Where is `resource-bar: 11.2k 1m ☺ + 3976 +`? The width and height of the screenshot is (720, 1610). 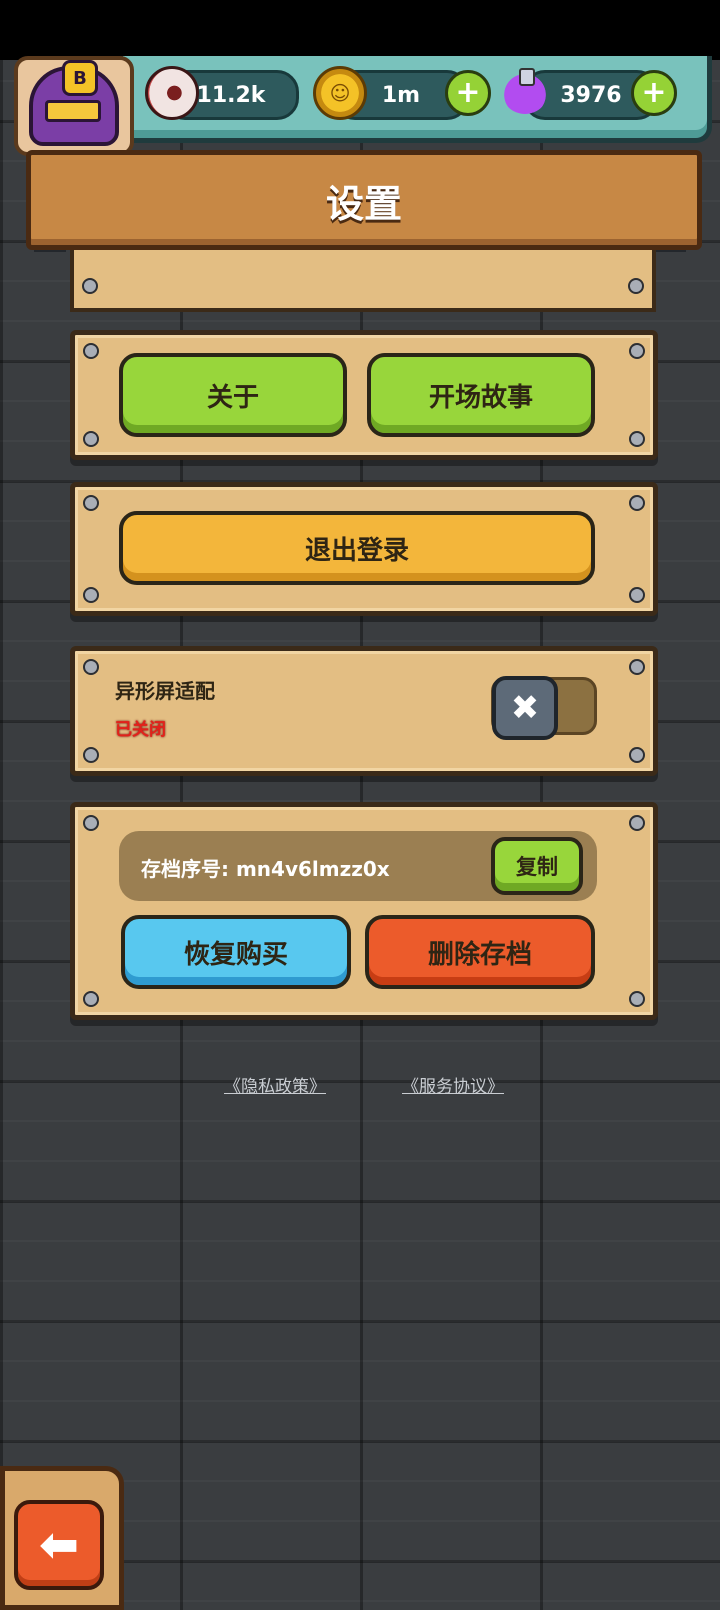
resource-bar: 11.2k 1m ☺ + 3976 + is located at coordinates (415, 99).